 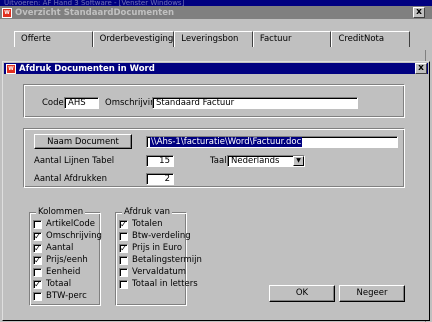 What do you see at coordinates (95, 12) in the screenshot?
I see `background-window-title: Overzicht StandaardDocumenten` at bounding box center [95, 12].